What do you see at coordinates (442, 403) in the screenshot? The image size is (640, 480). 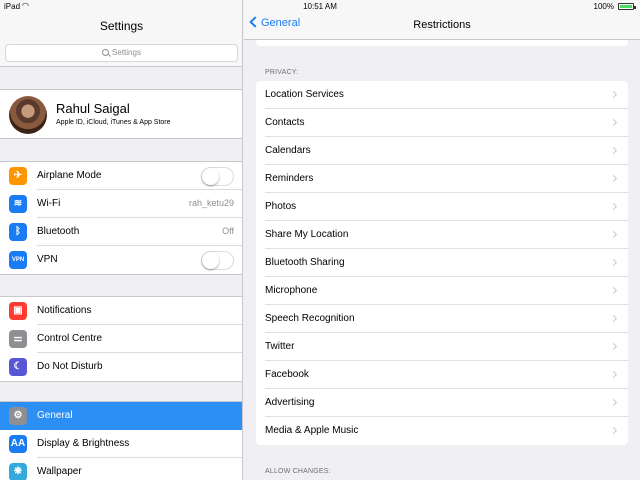 I see `privacy-item-advertising: Advertising` at bounding box center [442, 403].